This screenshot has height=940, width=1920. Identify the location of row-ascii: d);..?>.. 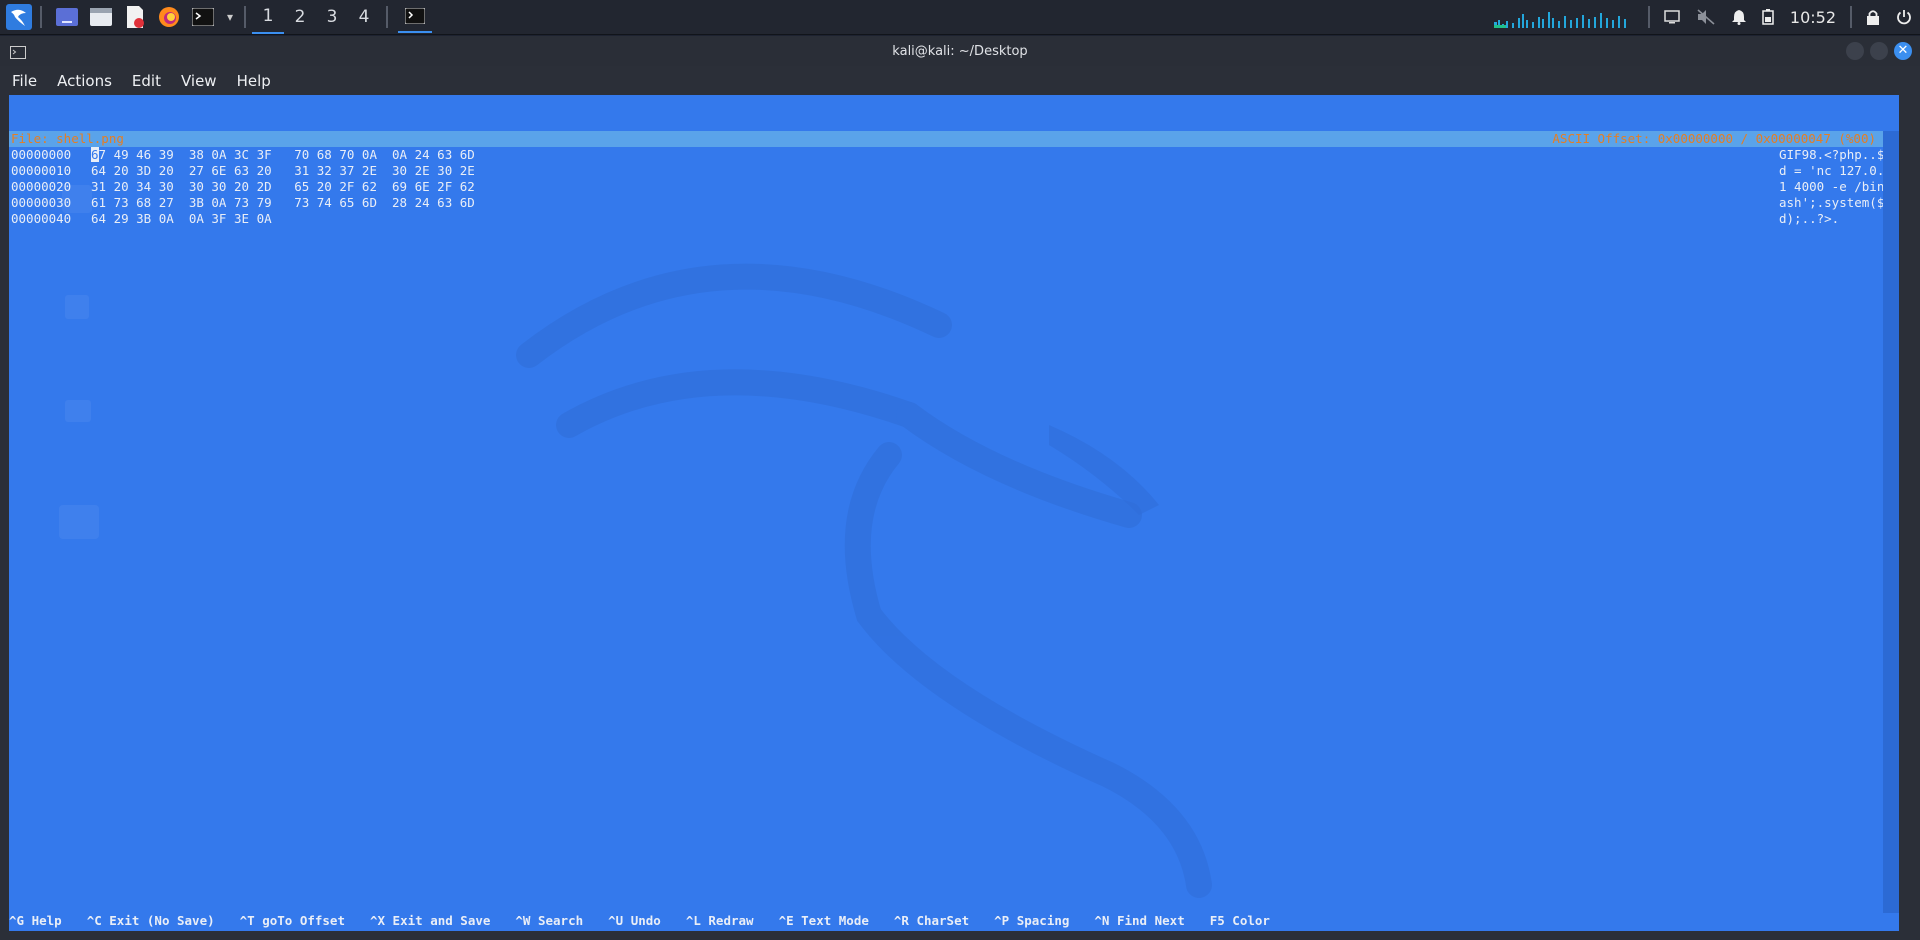
(1839, 219).